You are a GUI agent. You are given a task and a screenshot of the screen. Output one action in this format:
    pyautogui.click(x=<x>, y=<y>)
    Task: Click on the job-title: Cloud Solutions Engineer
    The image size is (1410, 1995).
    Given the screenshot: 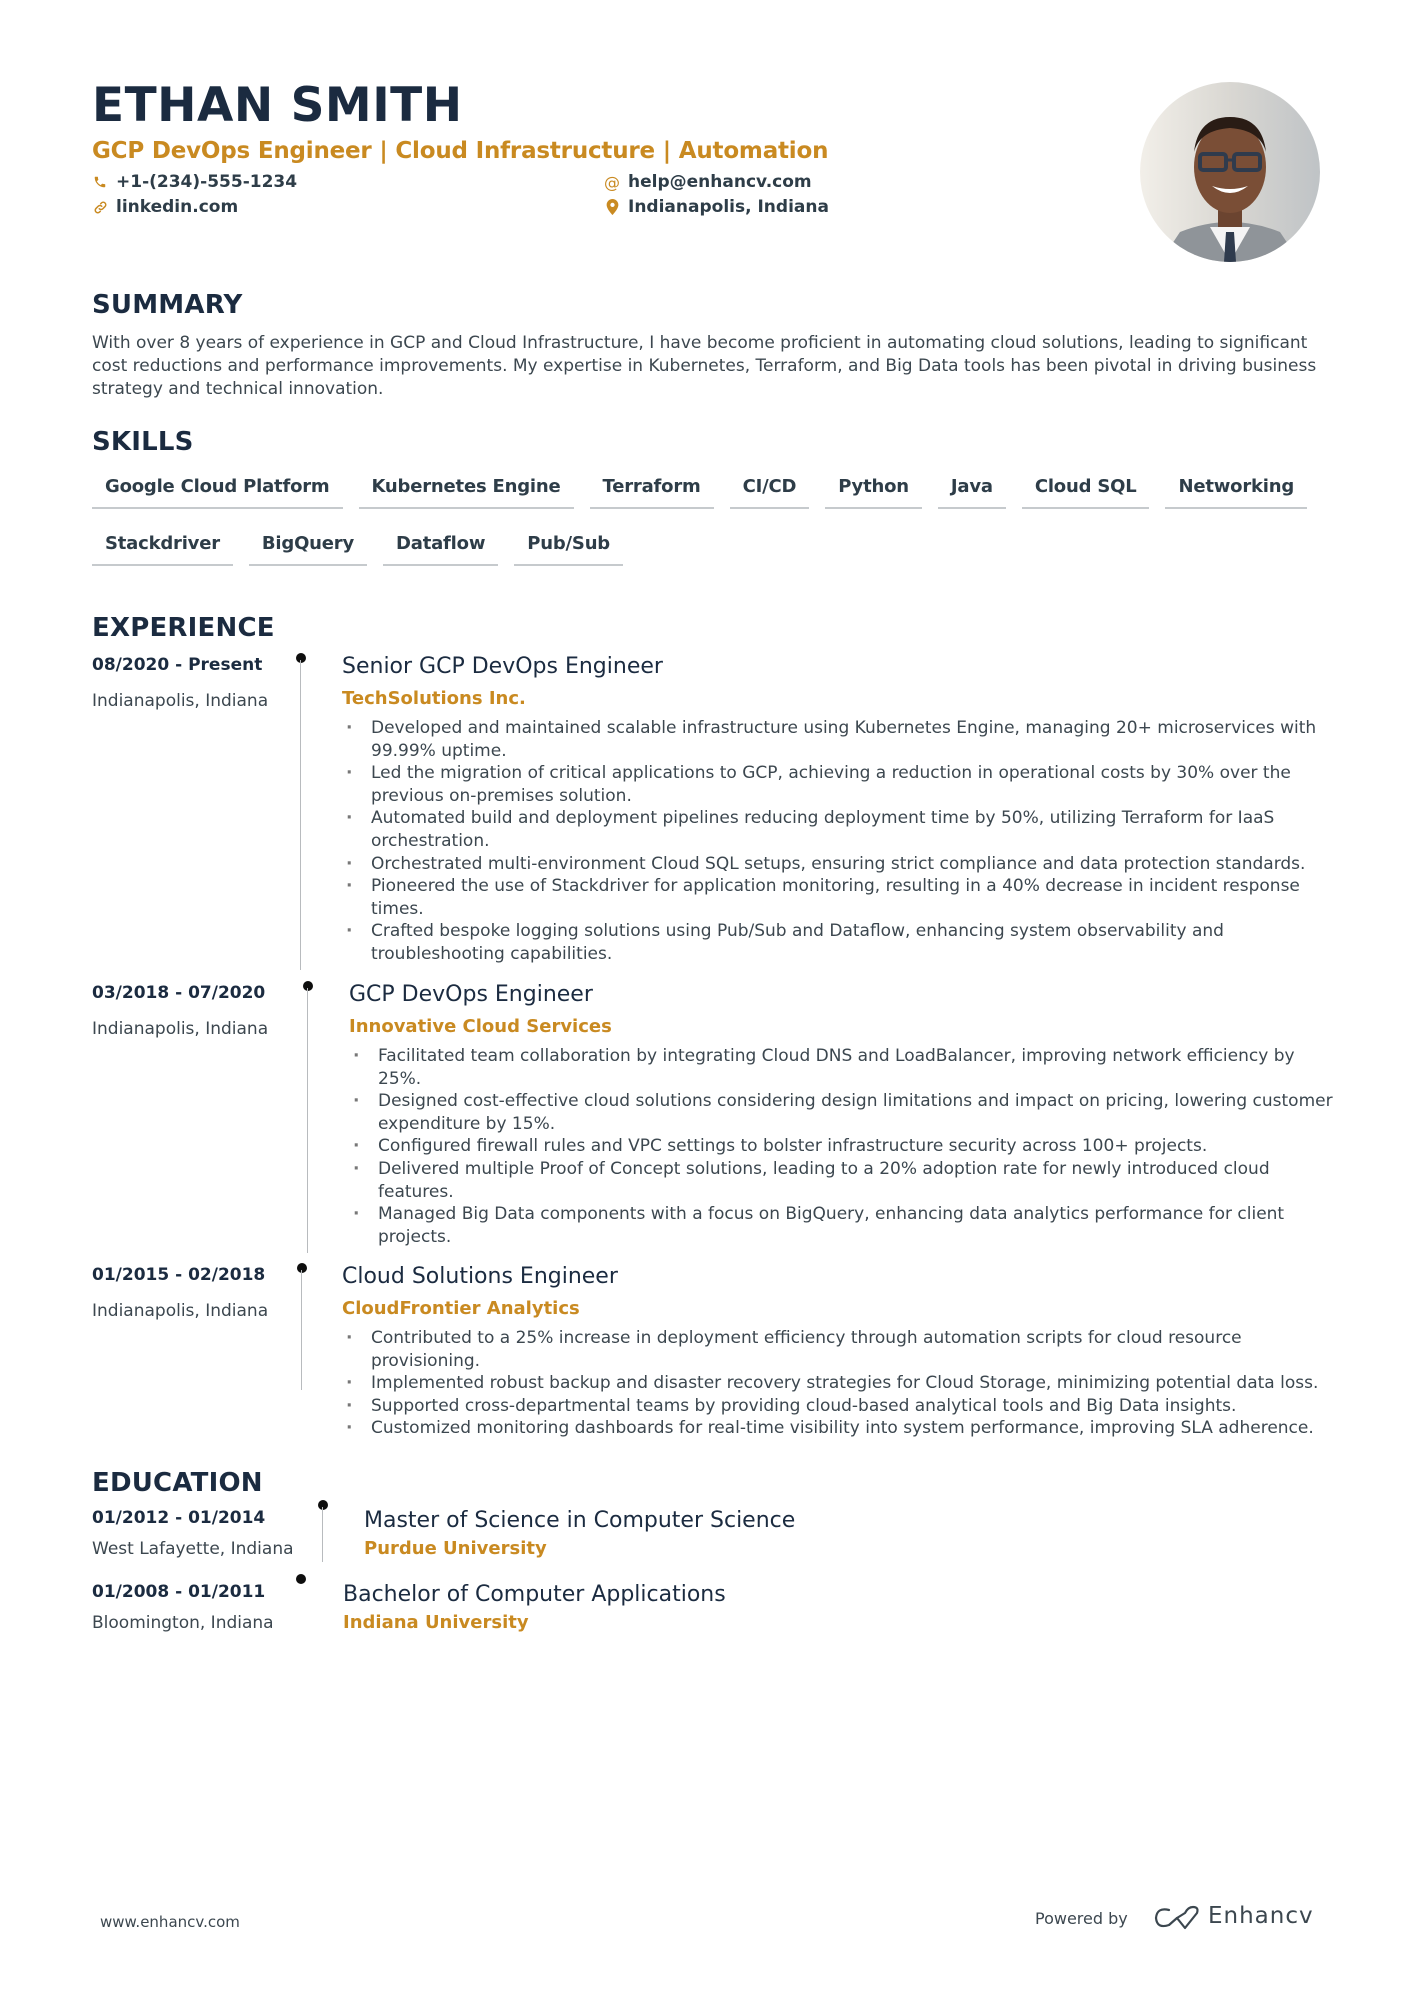 What is the action you would take?
    pyautogui.click(x=480, y=1276)
    